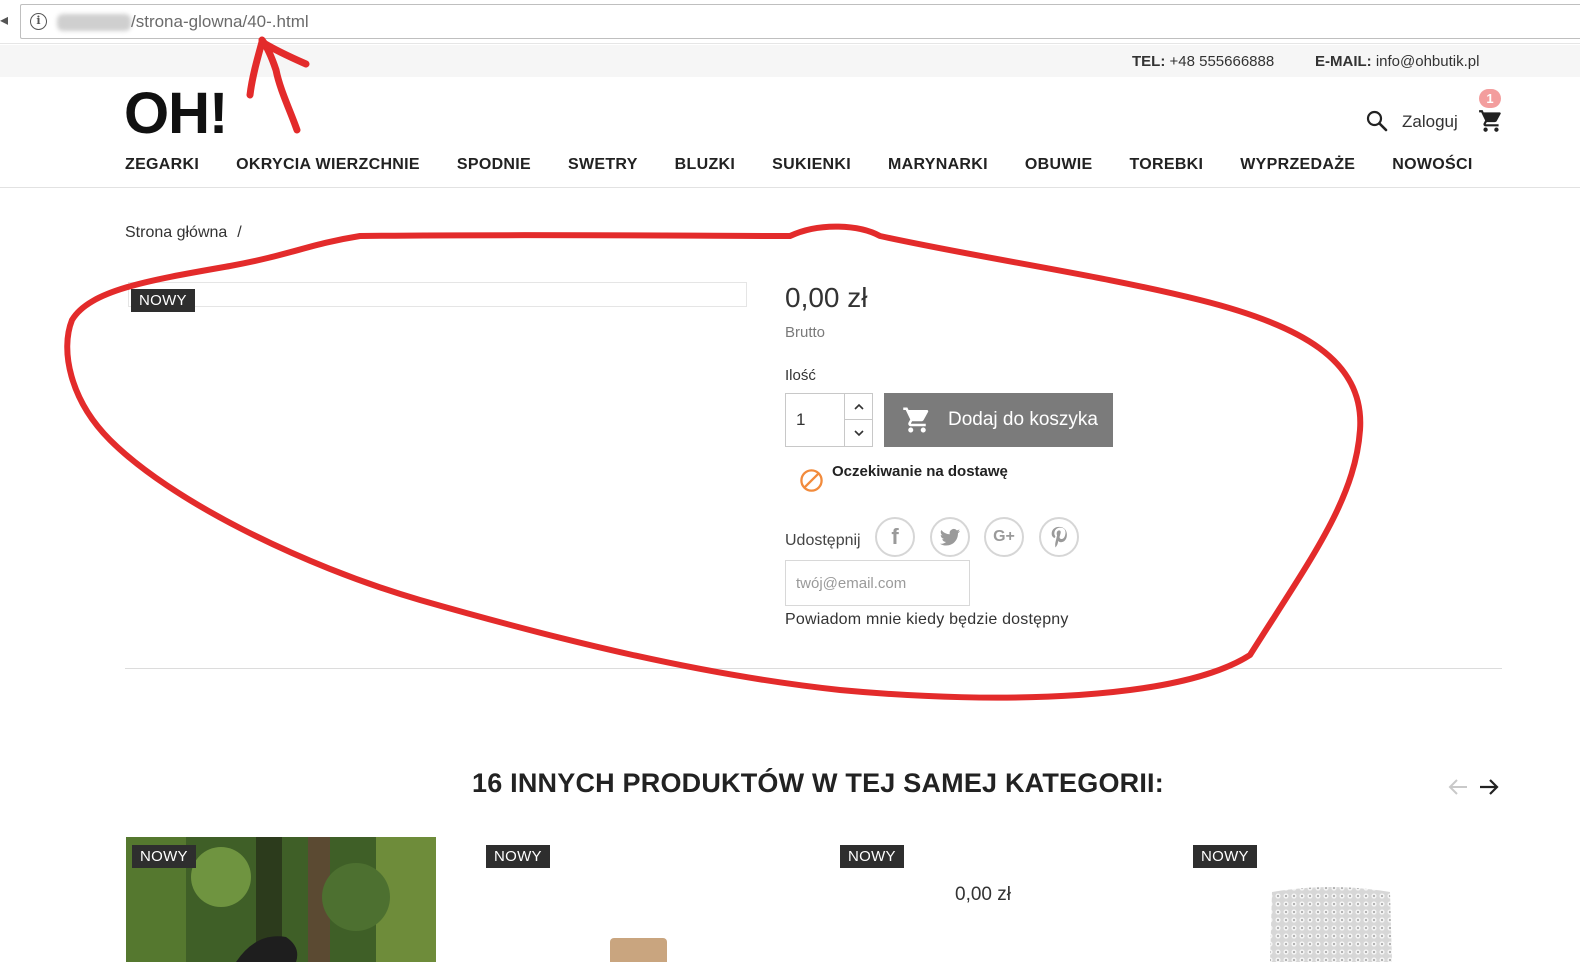 This screenshot has height=962, width=1580. I want to click on breadcrumb: Strona główna /, so click(183, 233).